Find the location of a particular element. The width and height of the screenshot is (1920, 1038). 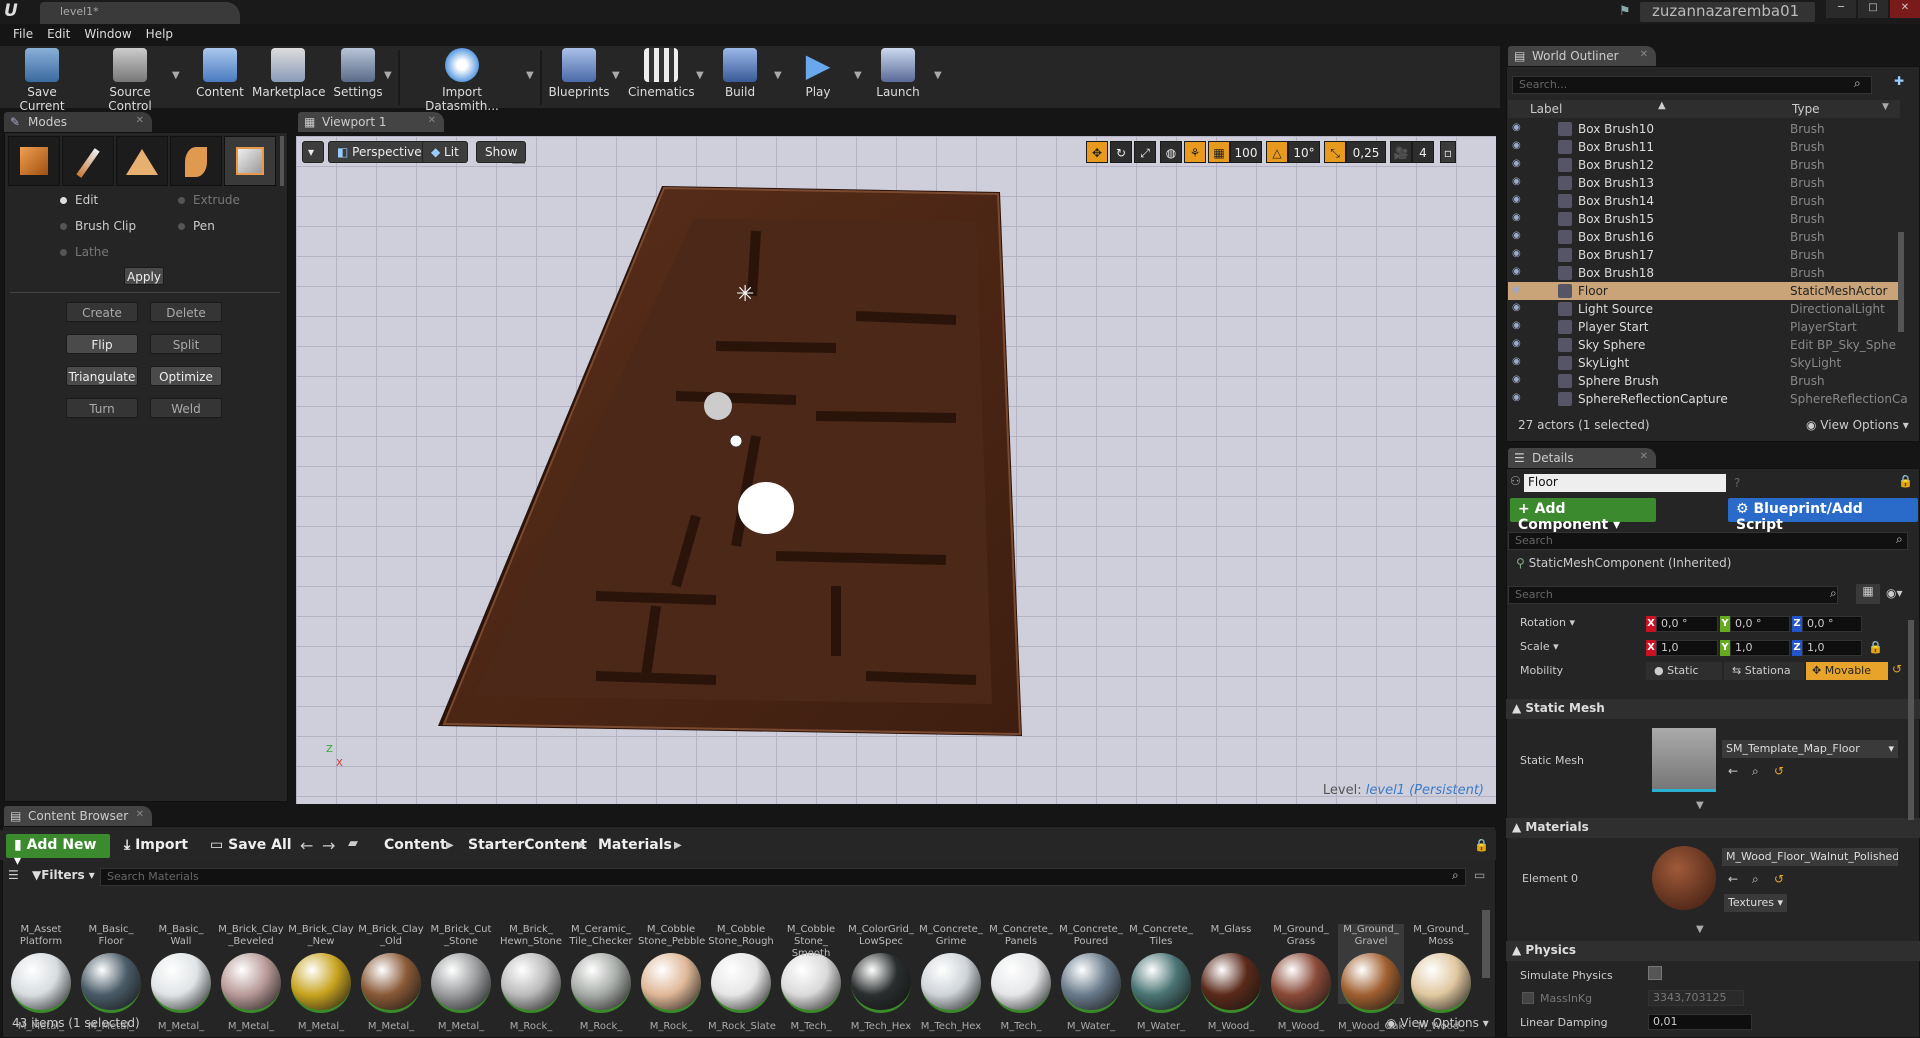

save-search-icon: ▭ is located at coordinates (1479, 875).